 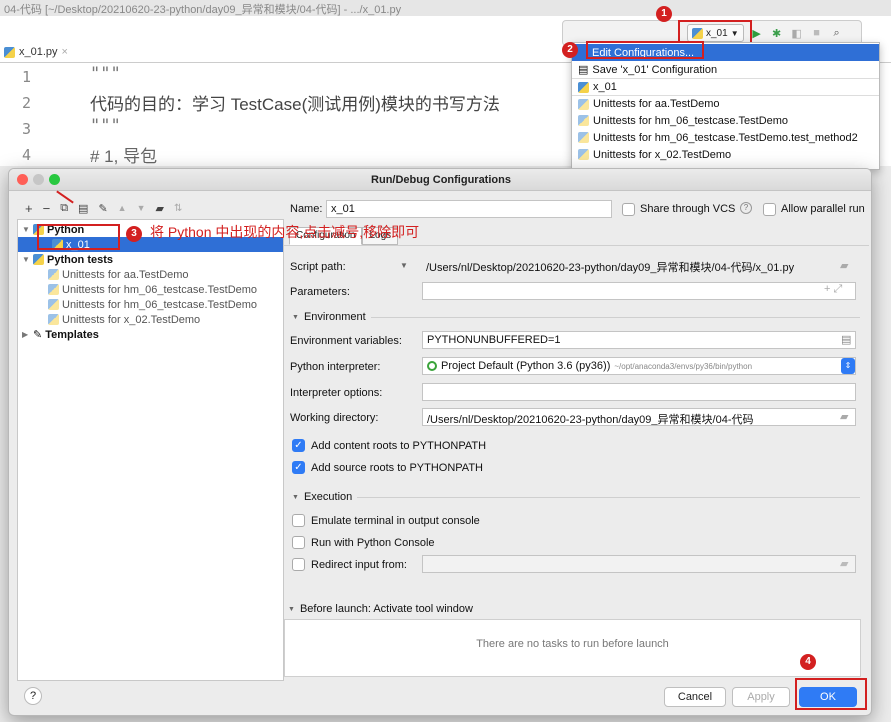 What do you see at coordinates (432, 366) in the screenshot?
I see `interpreter-status-icon` at bounding box center [432, 366].